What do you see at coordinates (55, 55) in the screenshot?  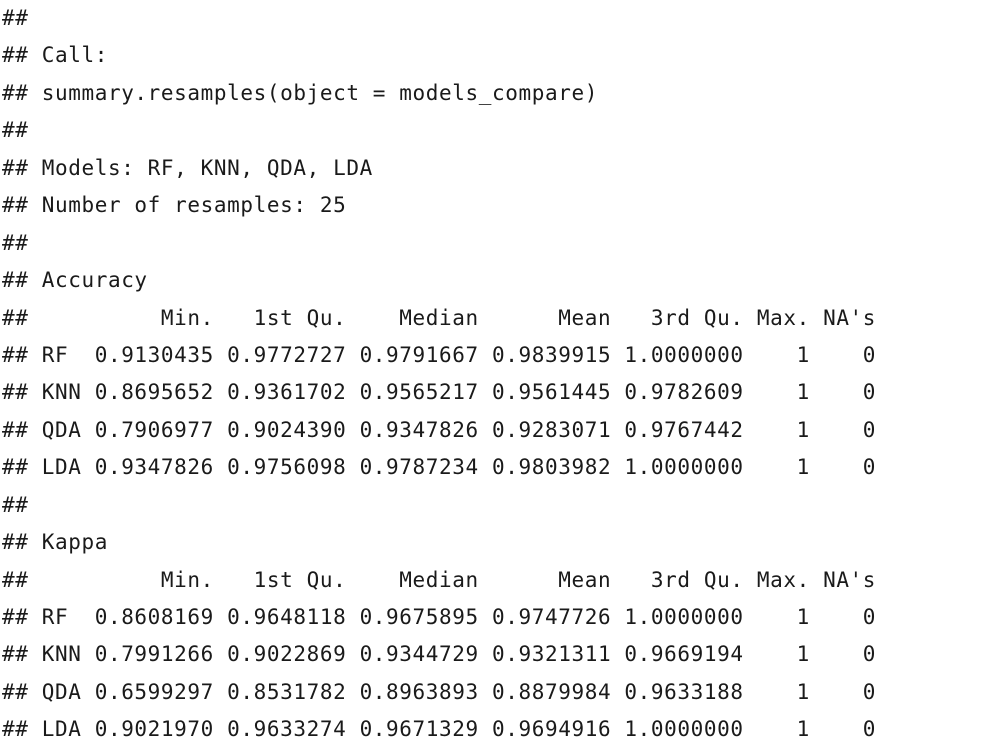 I see `output-line: ## Call:` at bounding box center [55, 55].